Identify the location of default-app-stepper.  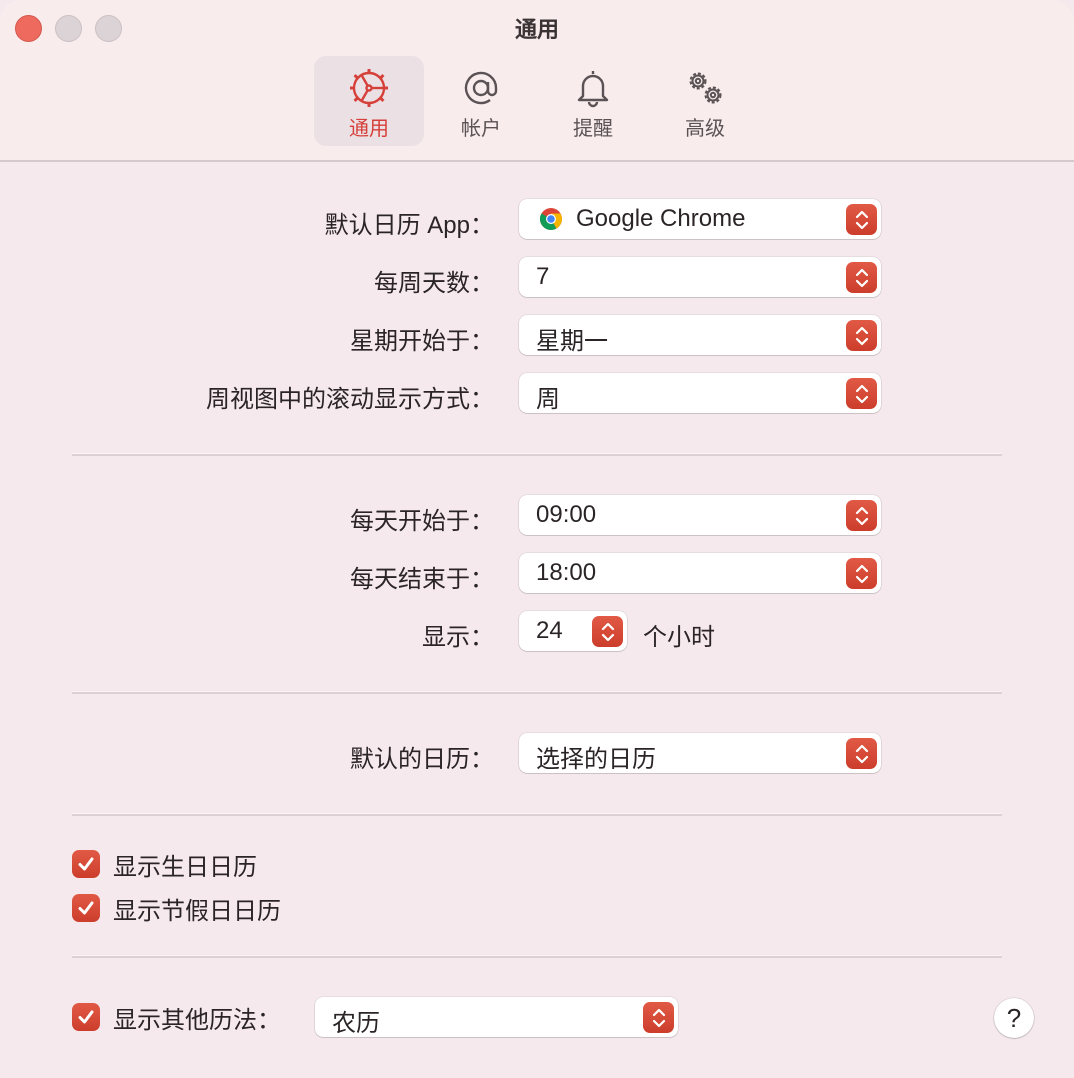
(861, 219).